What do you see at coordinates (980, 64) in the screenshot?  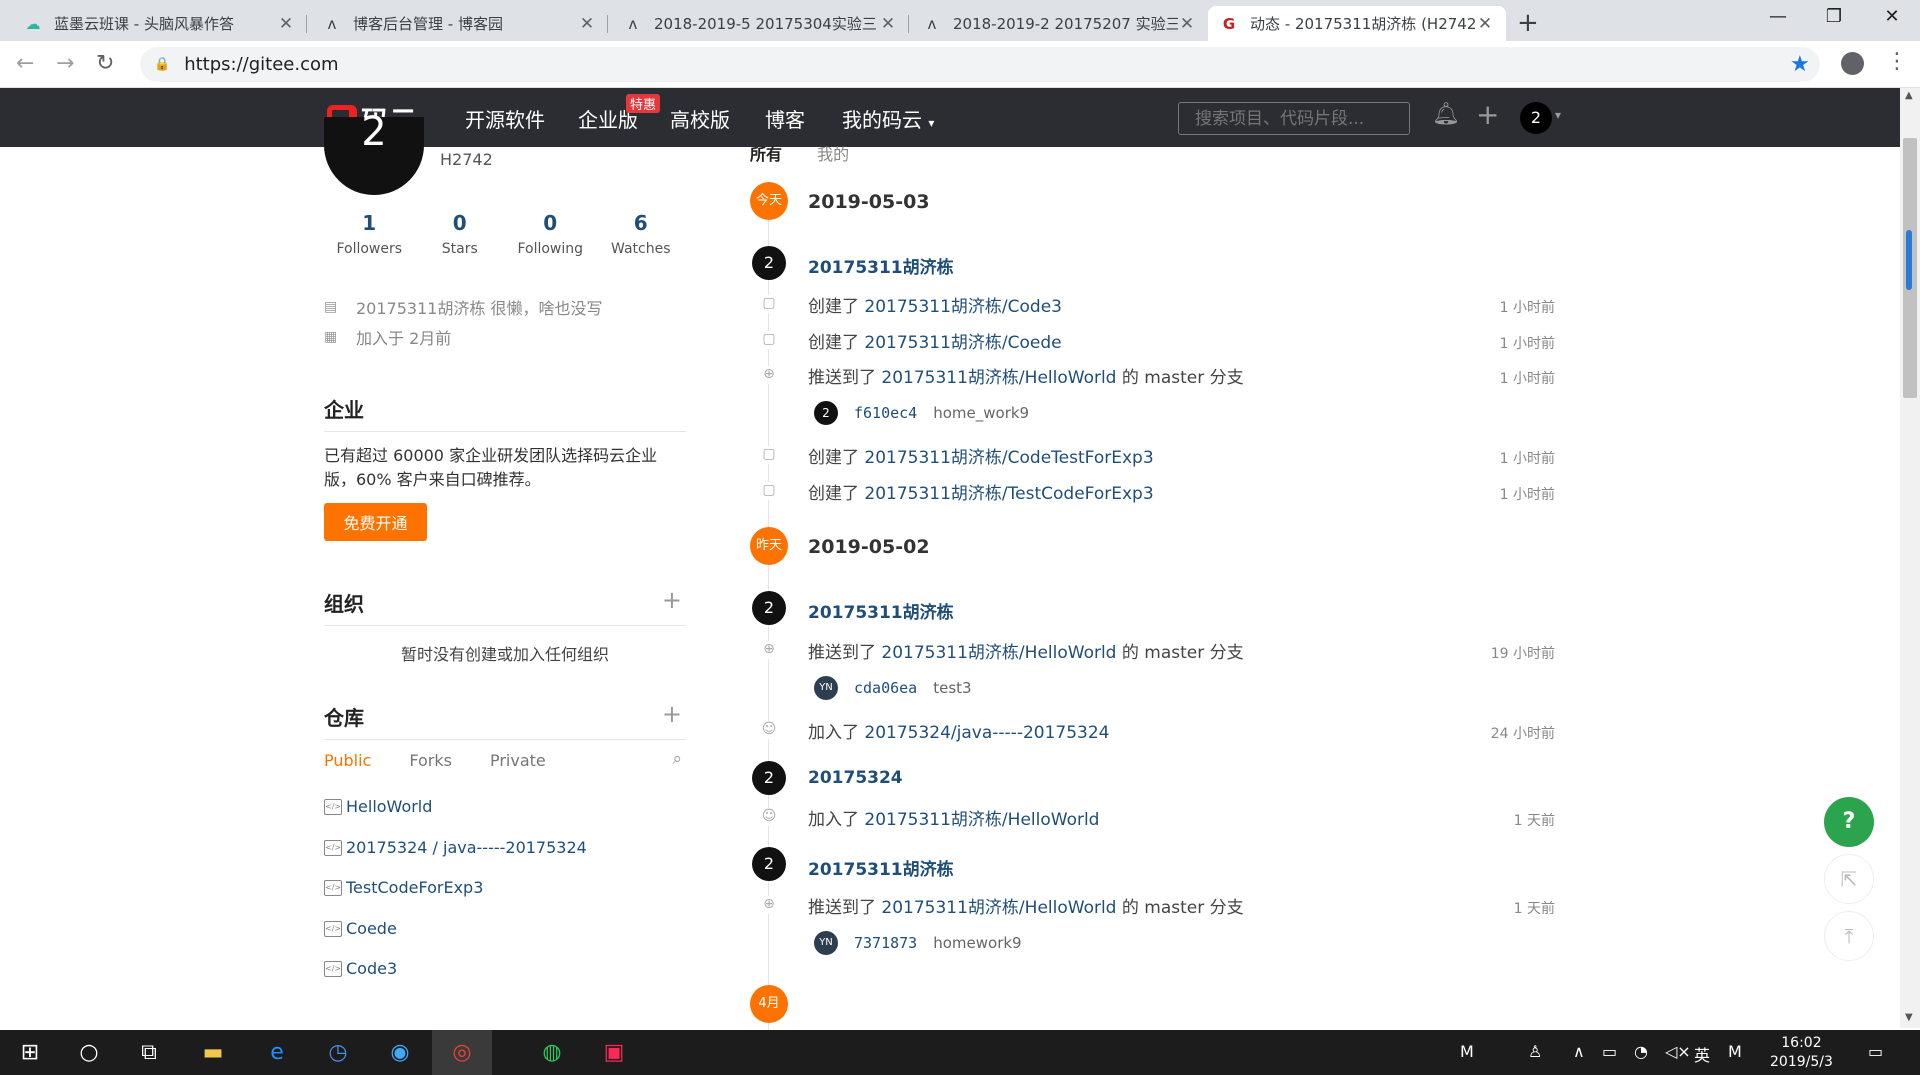 I see `address-bar: 🔒 https://gitee.com` at bounding box center [980, 64].